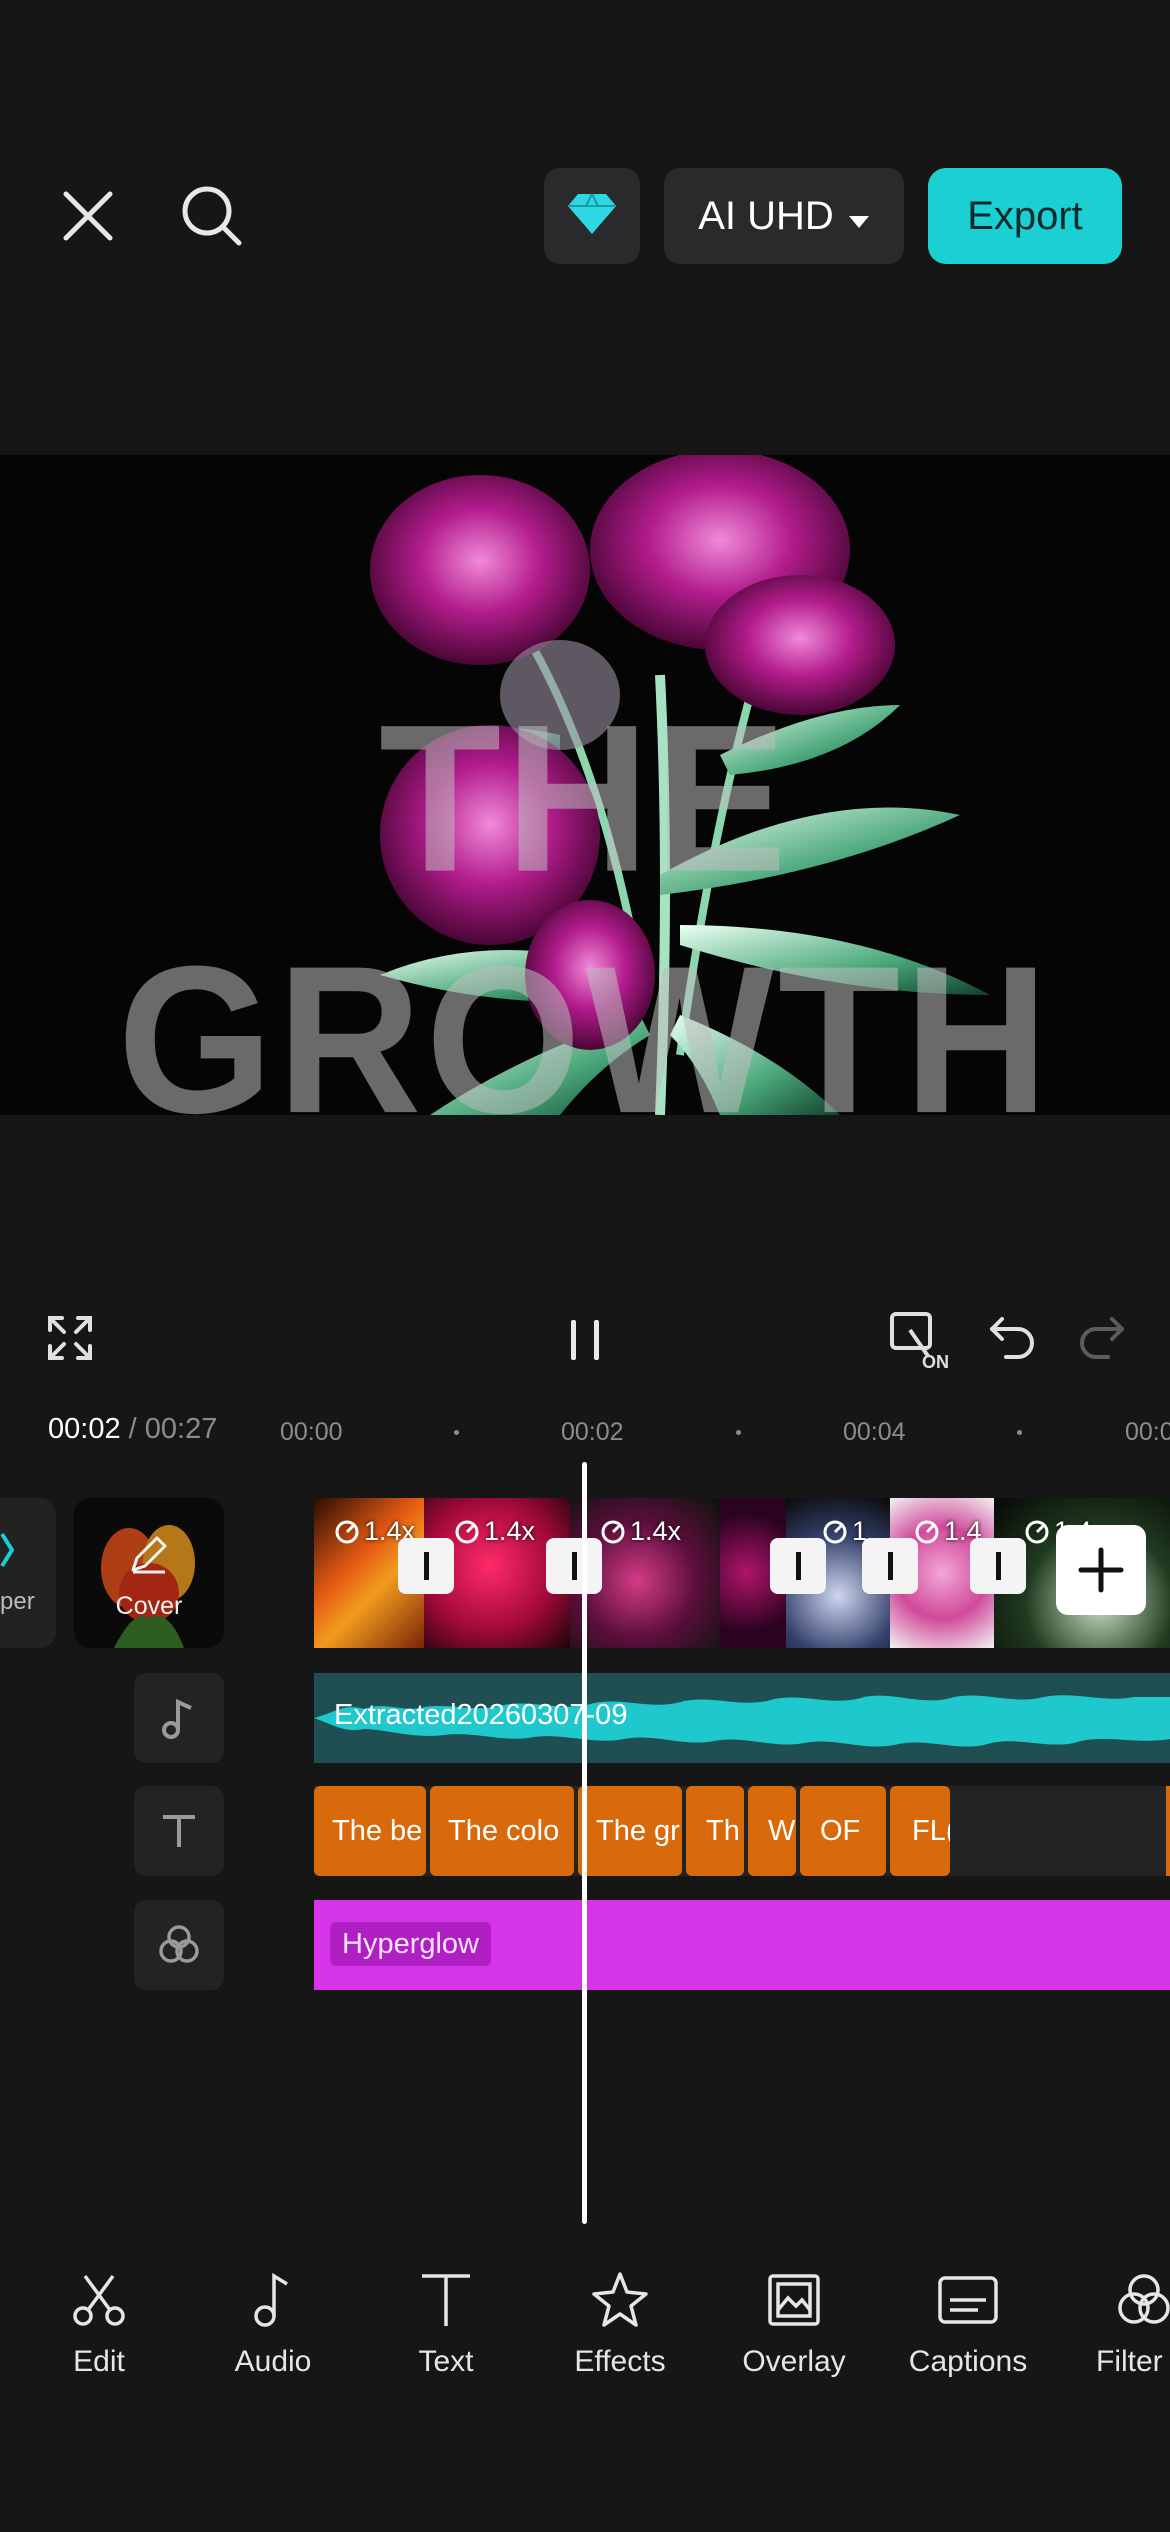 The height and width of the screenshot is (2532, 1170). I want to click on cover-label: Cover, so click(149, 1606).